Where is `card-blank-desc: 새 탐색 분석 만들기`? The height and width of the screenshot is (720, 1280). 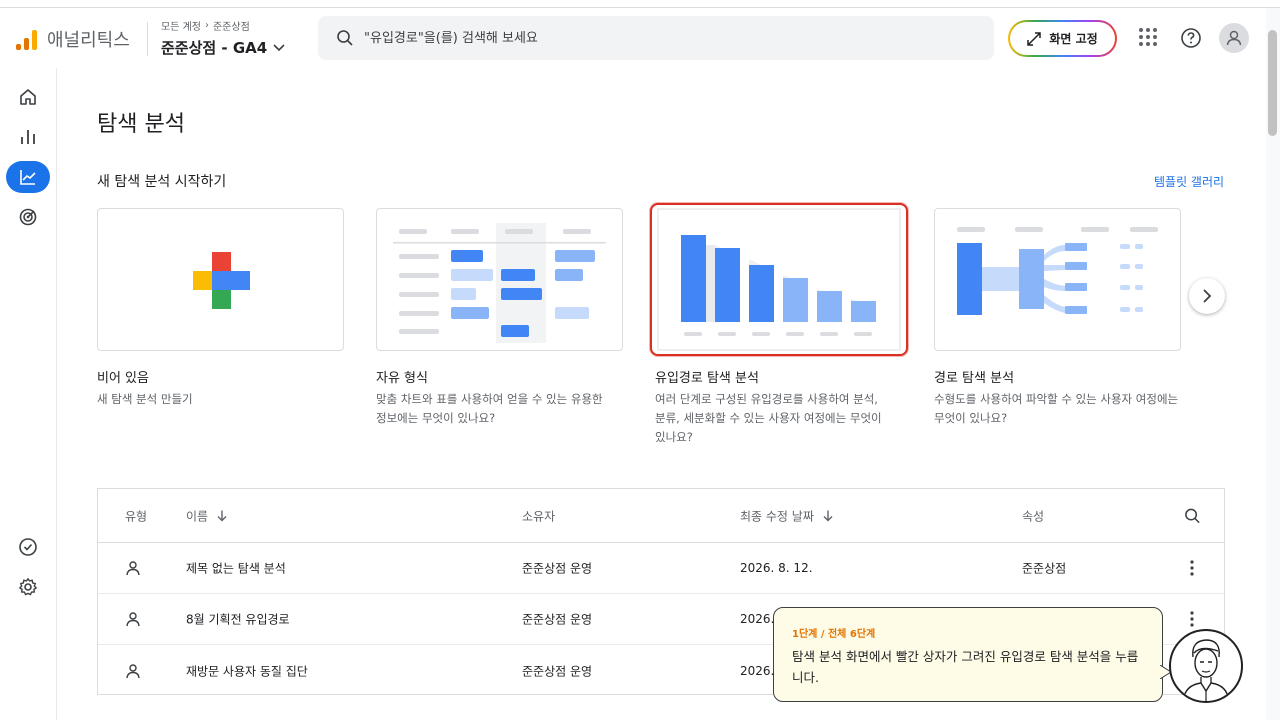
card-blank-desc: 새 탐색 분석 만들기 is located at coordinates (145, 399).